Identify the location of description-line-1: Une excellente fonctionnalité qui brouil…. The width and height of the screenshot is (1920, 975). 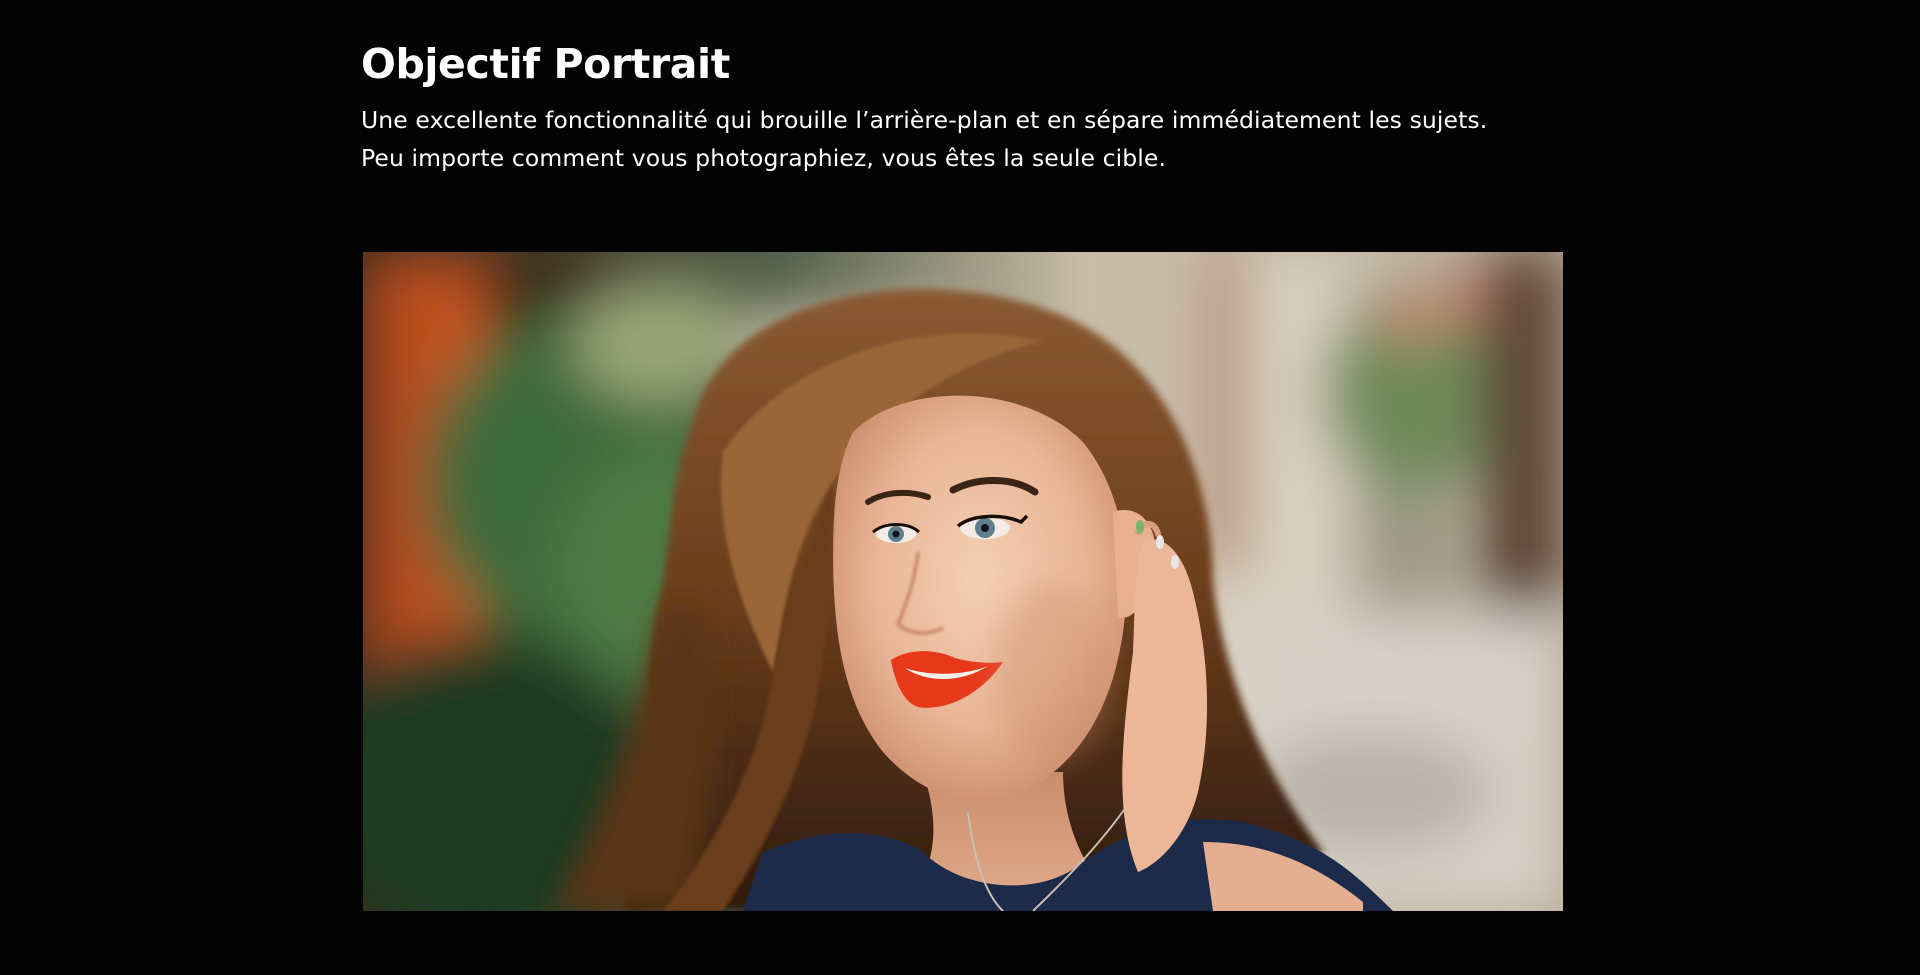
(924, 120).